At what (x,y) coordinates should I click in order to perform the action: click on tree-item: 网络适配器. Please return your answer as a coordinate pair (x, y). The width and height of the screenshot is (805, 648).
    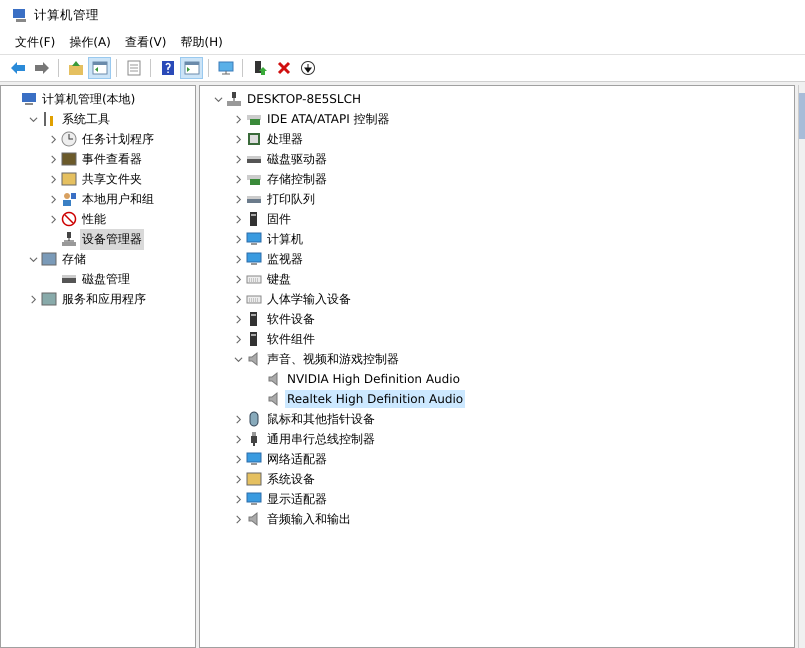
    Looking at the image, I should click on (297, 459).